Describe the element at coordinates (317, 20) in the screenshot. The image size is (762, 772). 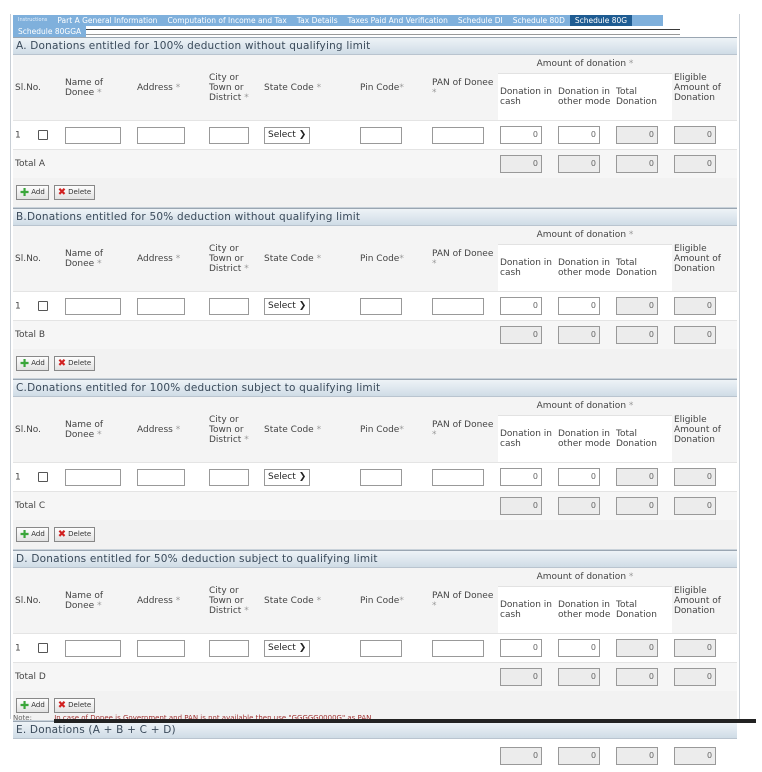
I see `tab-tax-details: Tax Details` at that location.